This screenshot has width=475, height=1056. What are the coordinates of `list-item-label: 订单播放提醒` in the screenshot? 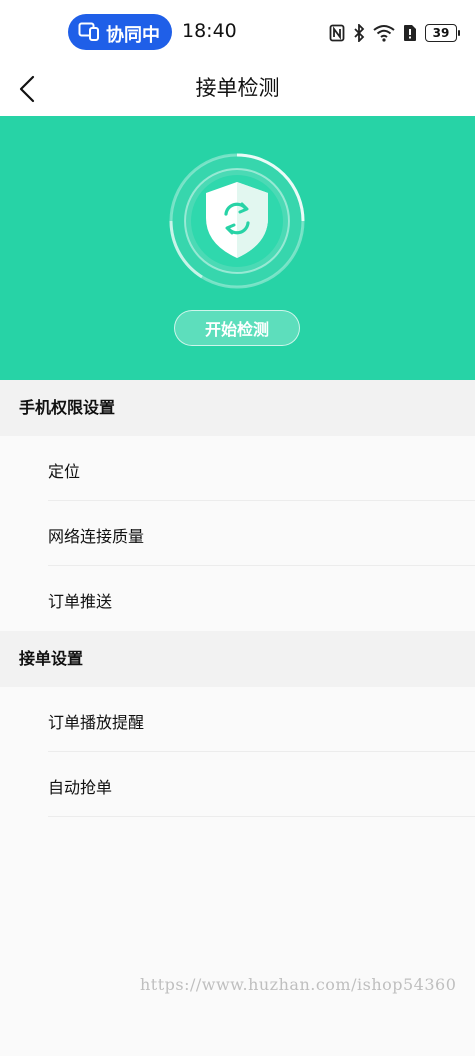 It's located at (96, 722).